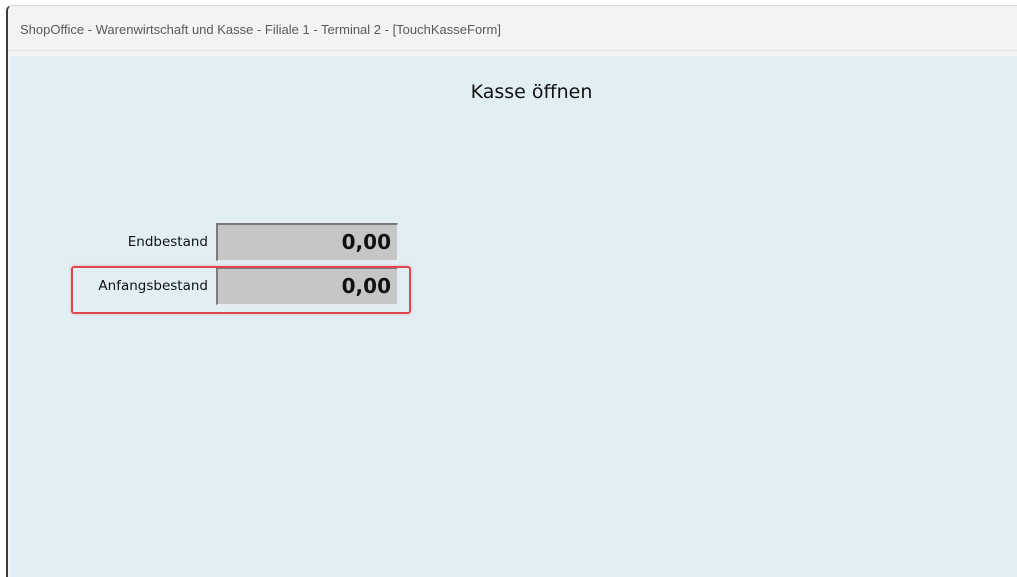 This screenshot has width=1017, height=577. Describe the element at coordinates (307, 242) in the screenshot. I see `endbestand-field: 0,00` at that location.